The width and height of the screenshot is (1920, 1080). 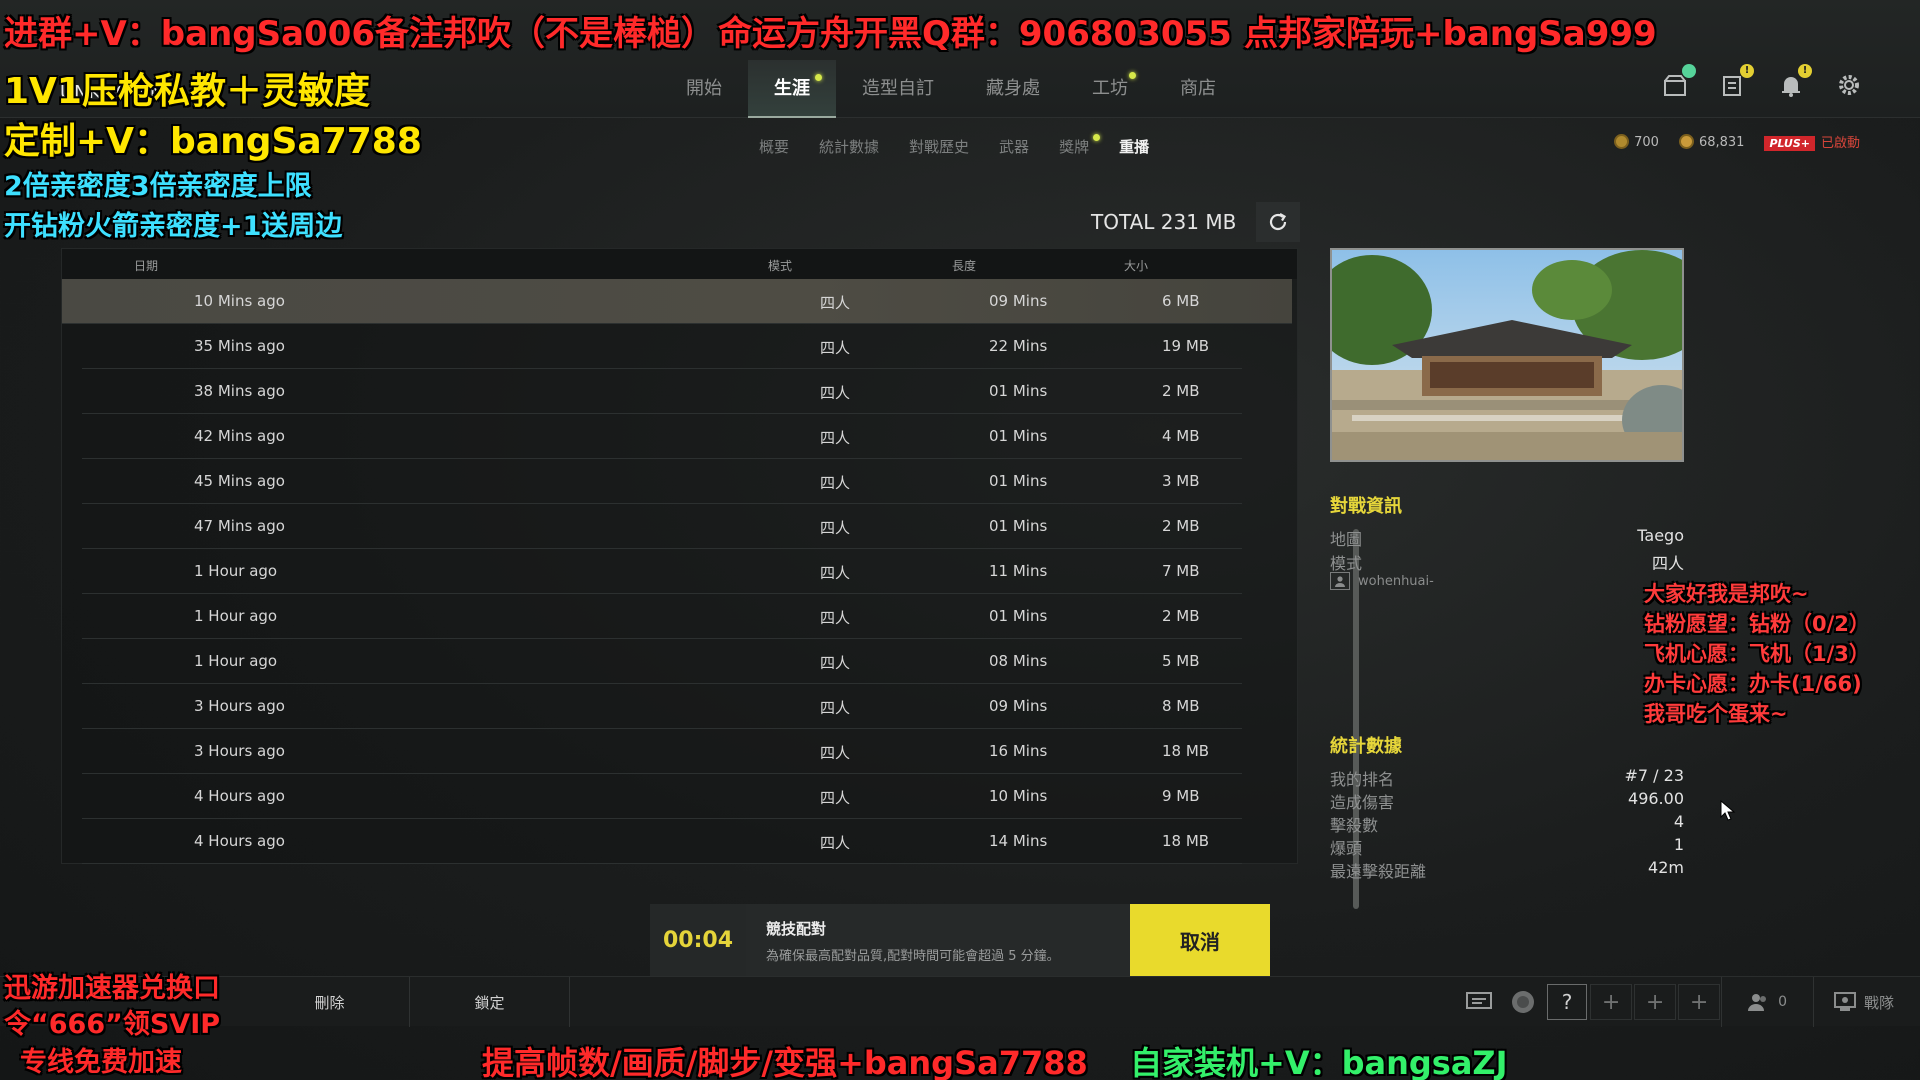 What do you see at coordinates (698, 940) in the screenshot?
I see `matchmaking-timer: 00:04` at bounding box center [698, 940].